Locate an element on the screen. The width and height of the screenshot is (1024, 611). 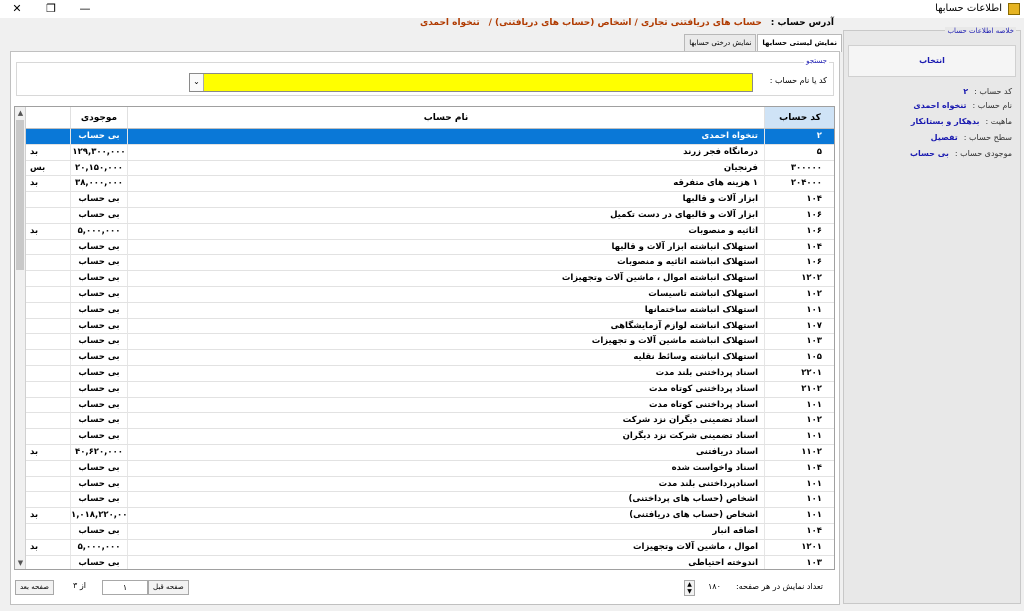
cell-account-code: ۲ is located at coordinates (819, 136).